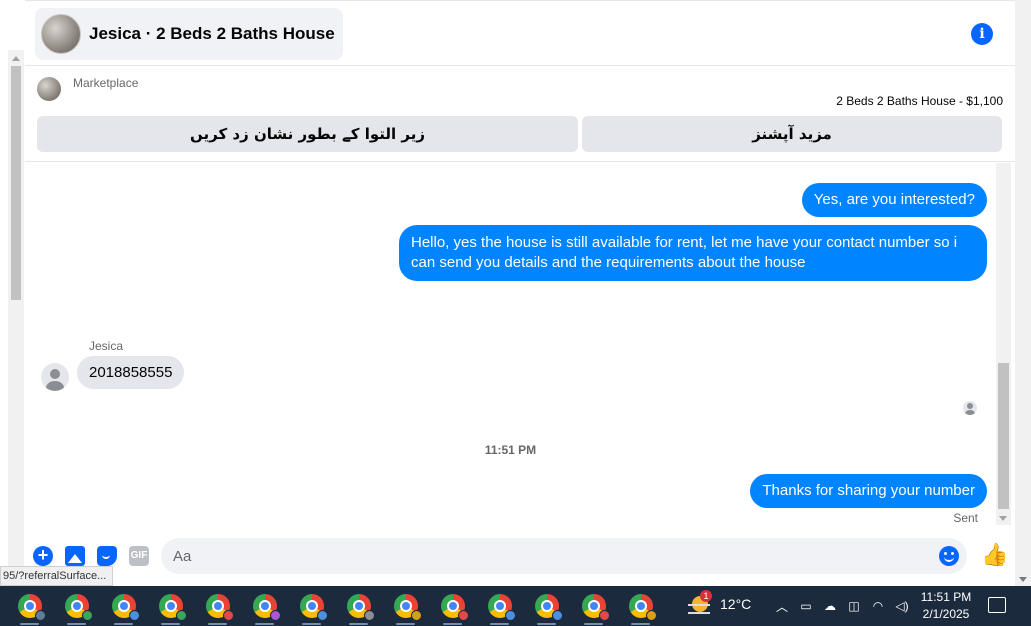  I want to click on plus-icon: +, so click(43, 556).